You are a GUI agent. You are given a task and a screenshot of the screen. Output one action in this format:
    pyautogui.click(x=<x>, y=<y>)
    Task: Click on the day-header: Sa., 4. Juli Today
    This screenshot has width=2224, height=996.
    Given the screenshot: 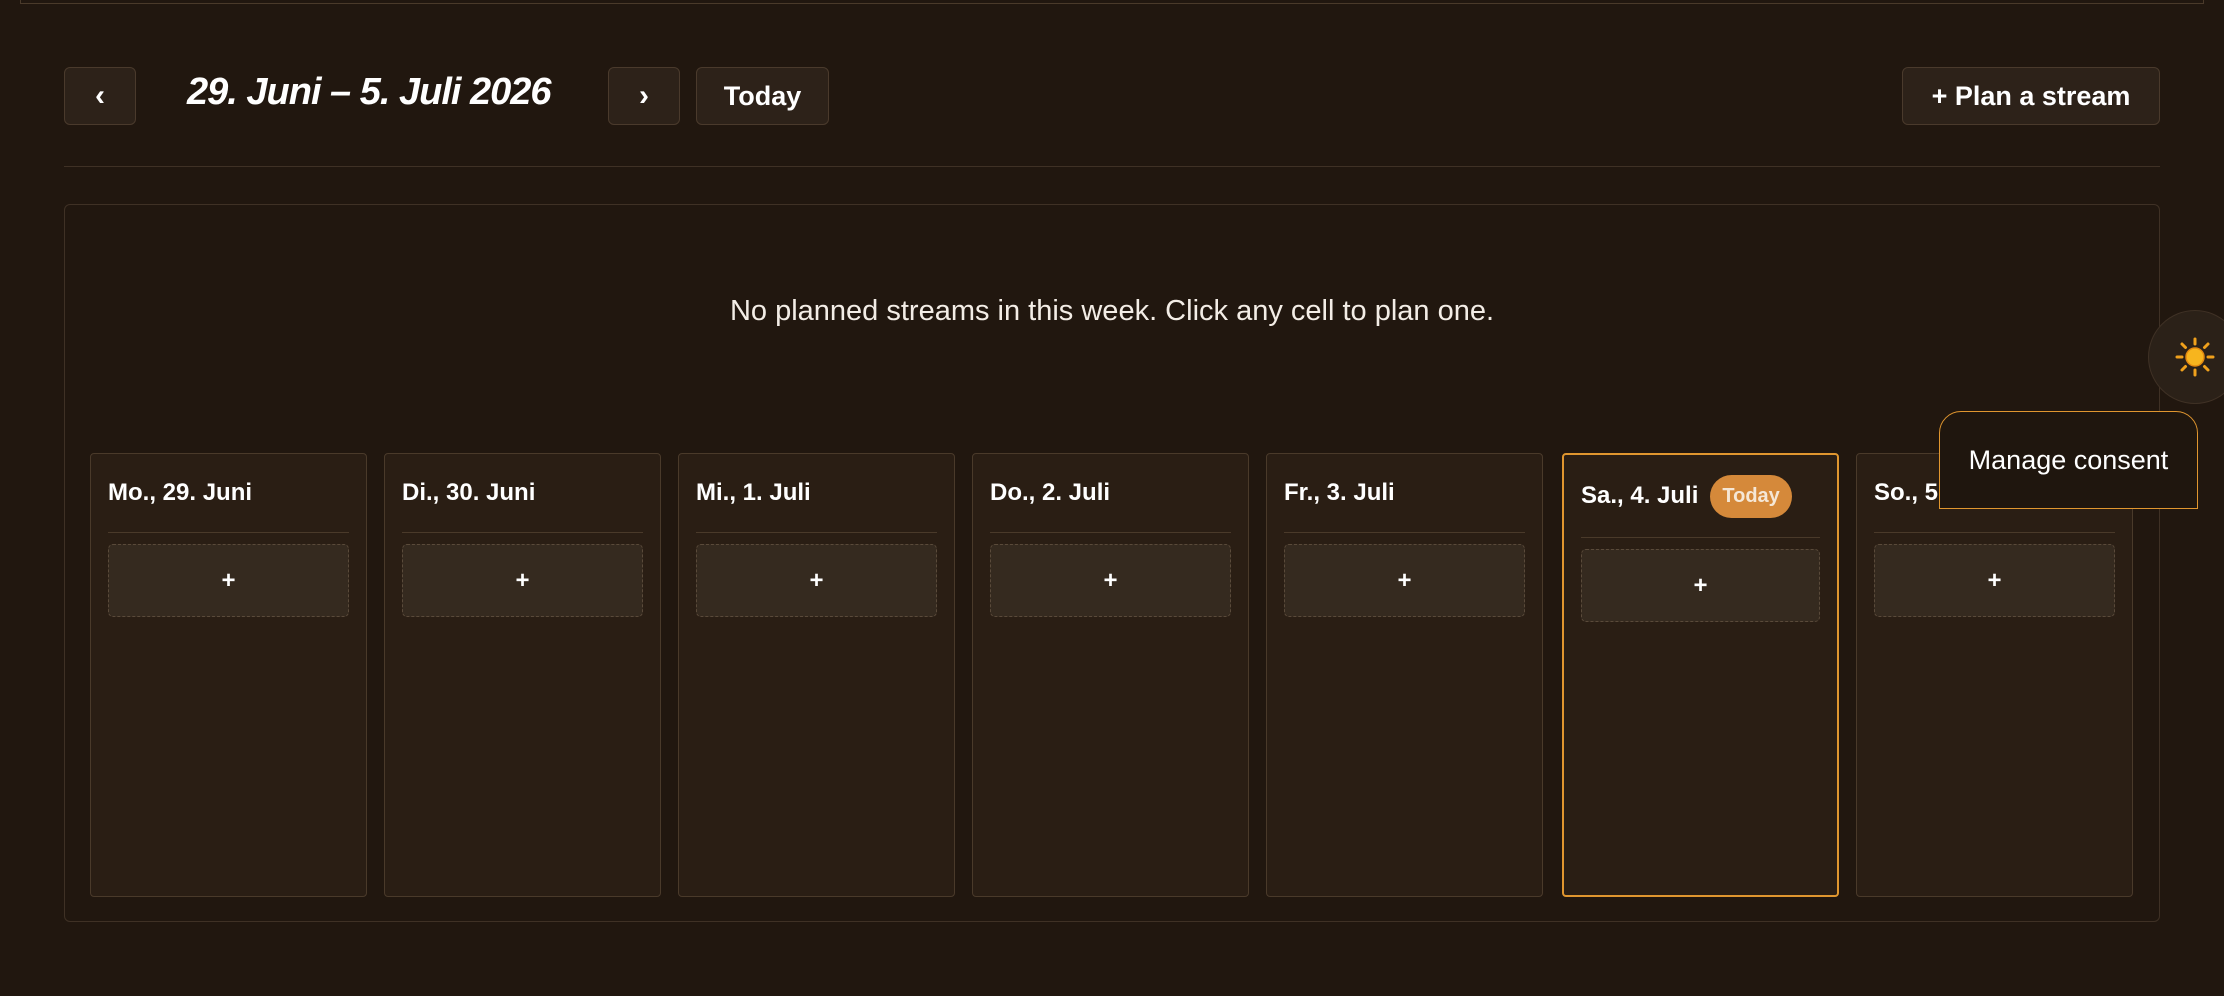 What is the action you would take?
    pyautogui.click(x=1700, y=496)
    